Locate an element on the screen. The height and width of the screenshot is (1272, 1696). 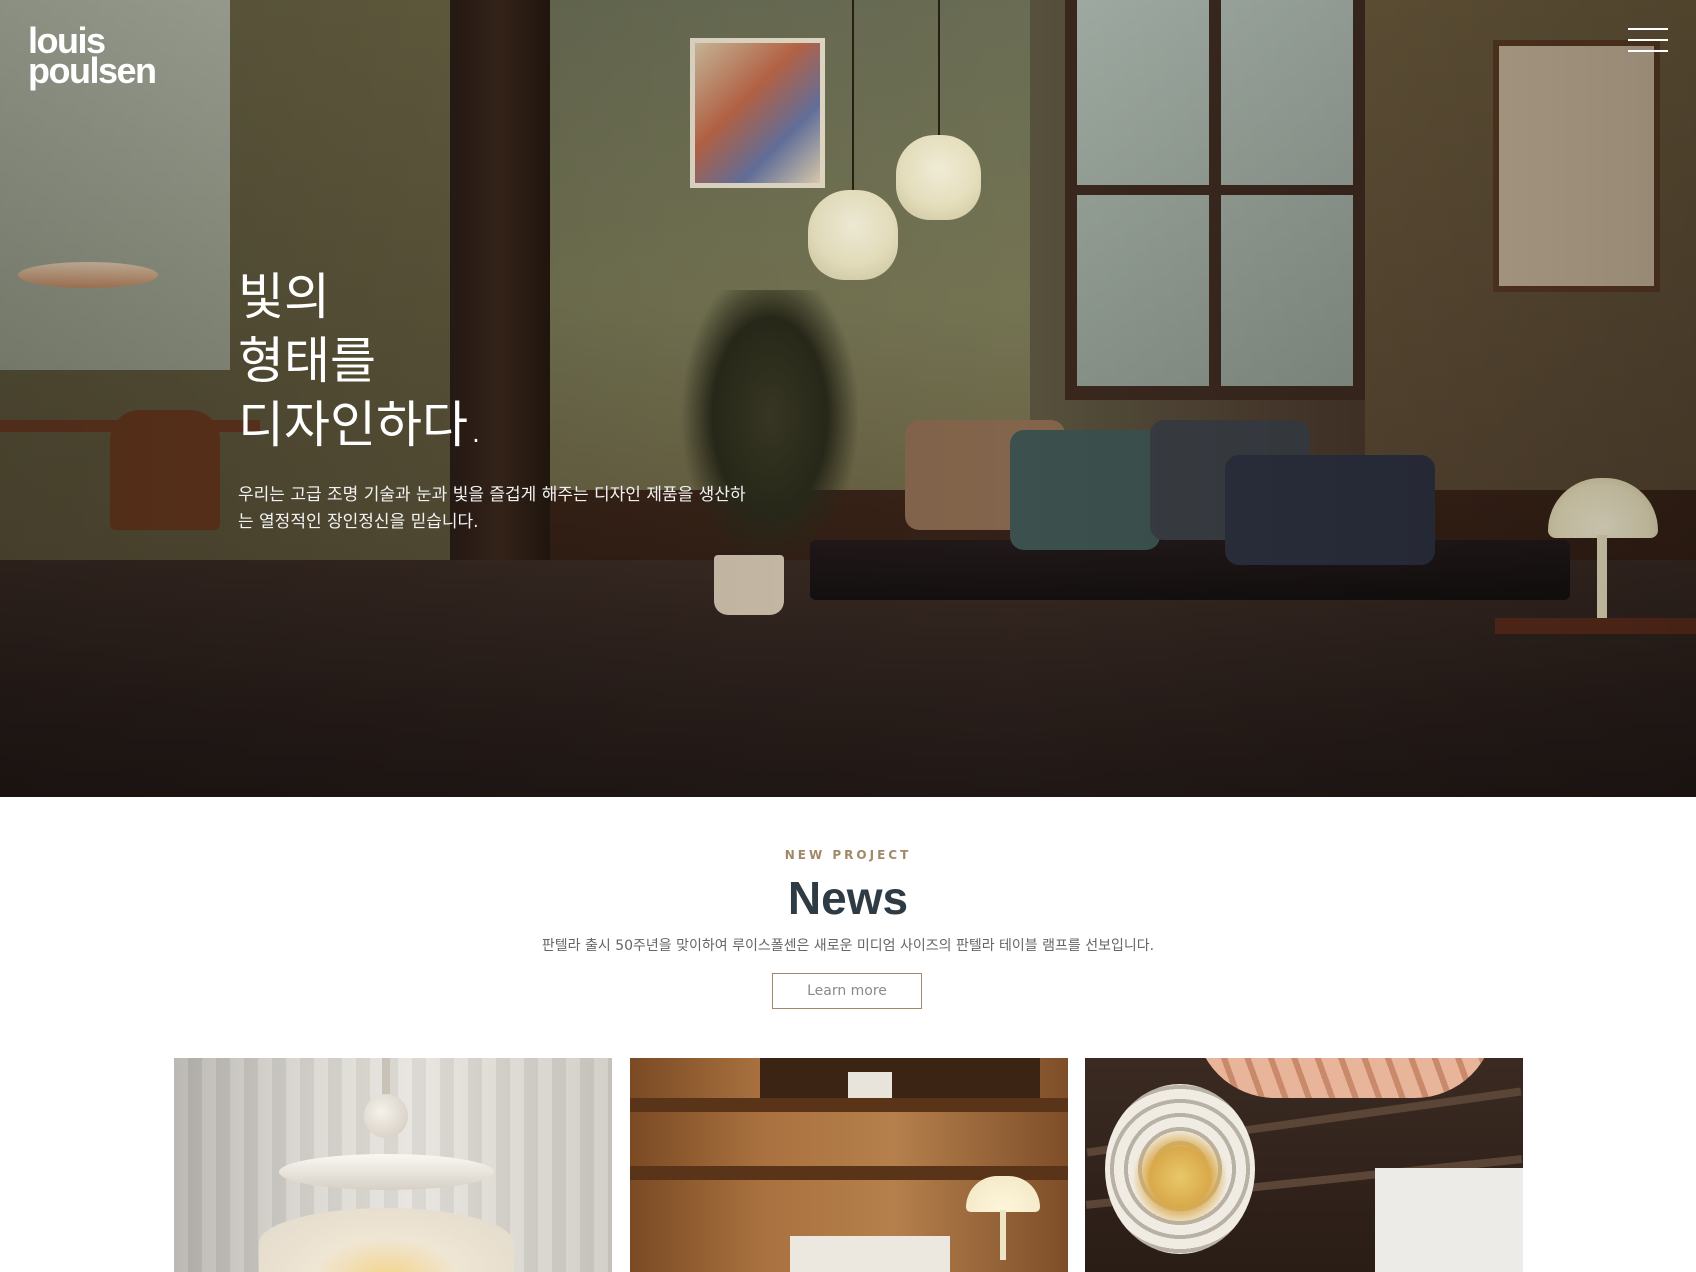
logo-line-2: poulsen is located at coordinates (92, 70).